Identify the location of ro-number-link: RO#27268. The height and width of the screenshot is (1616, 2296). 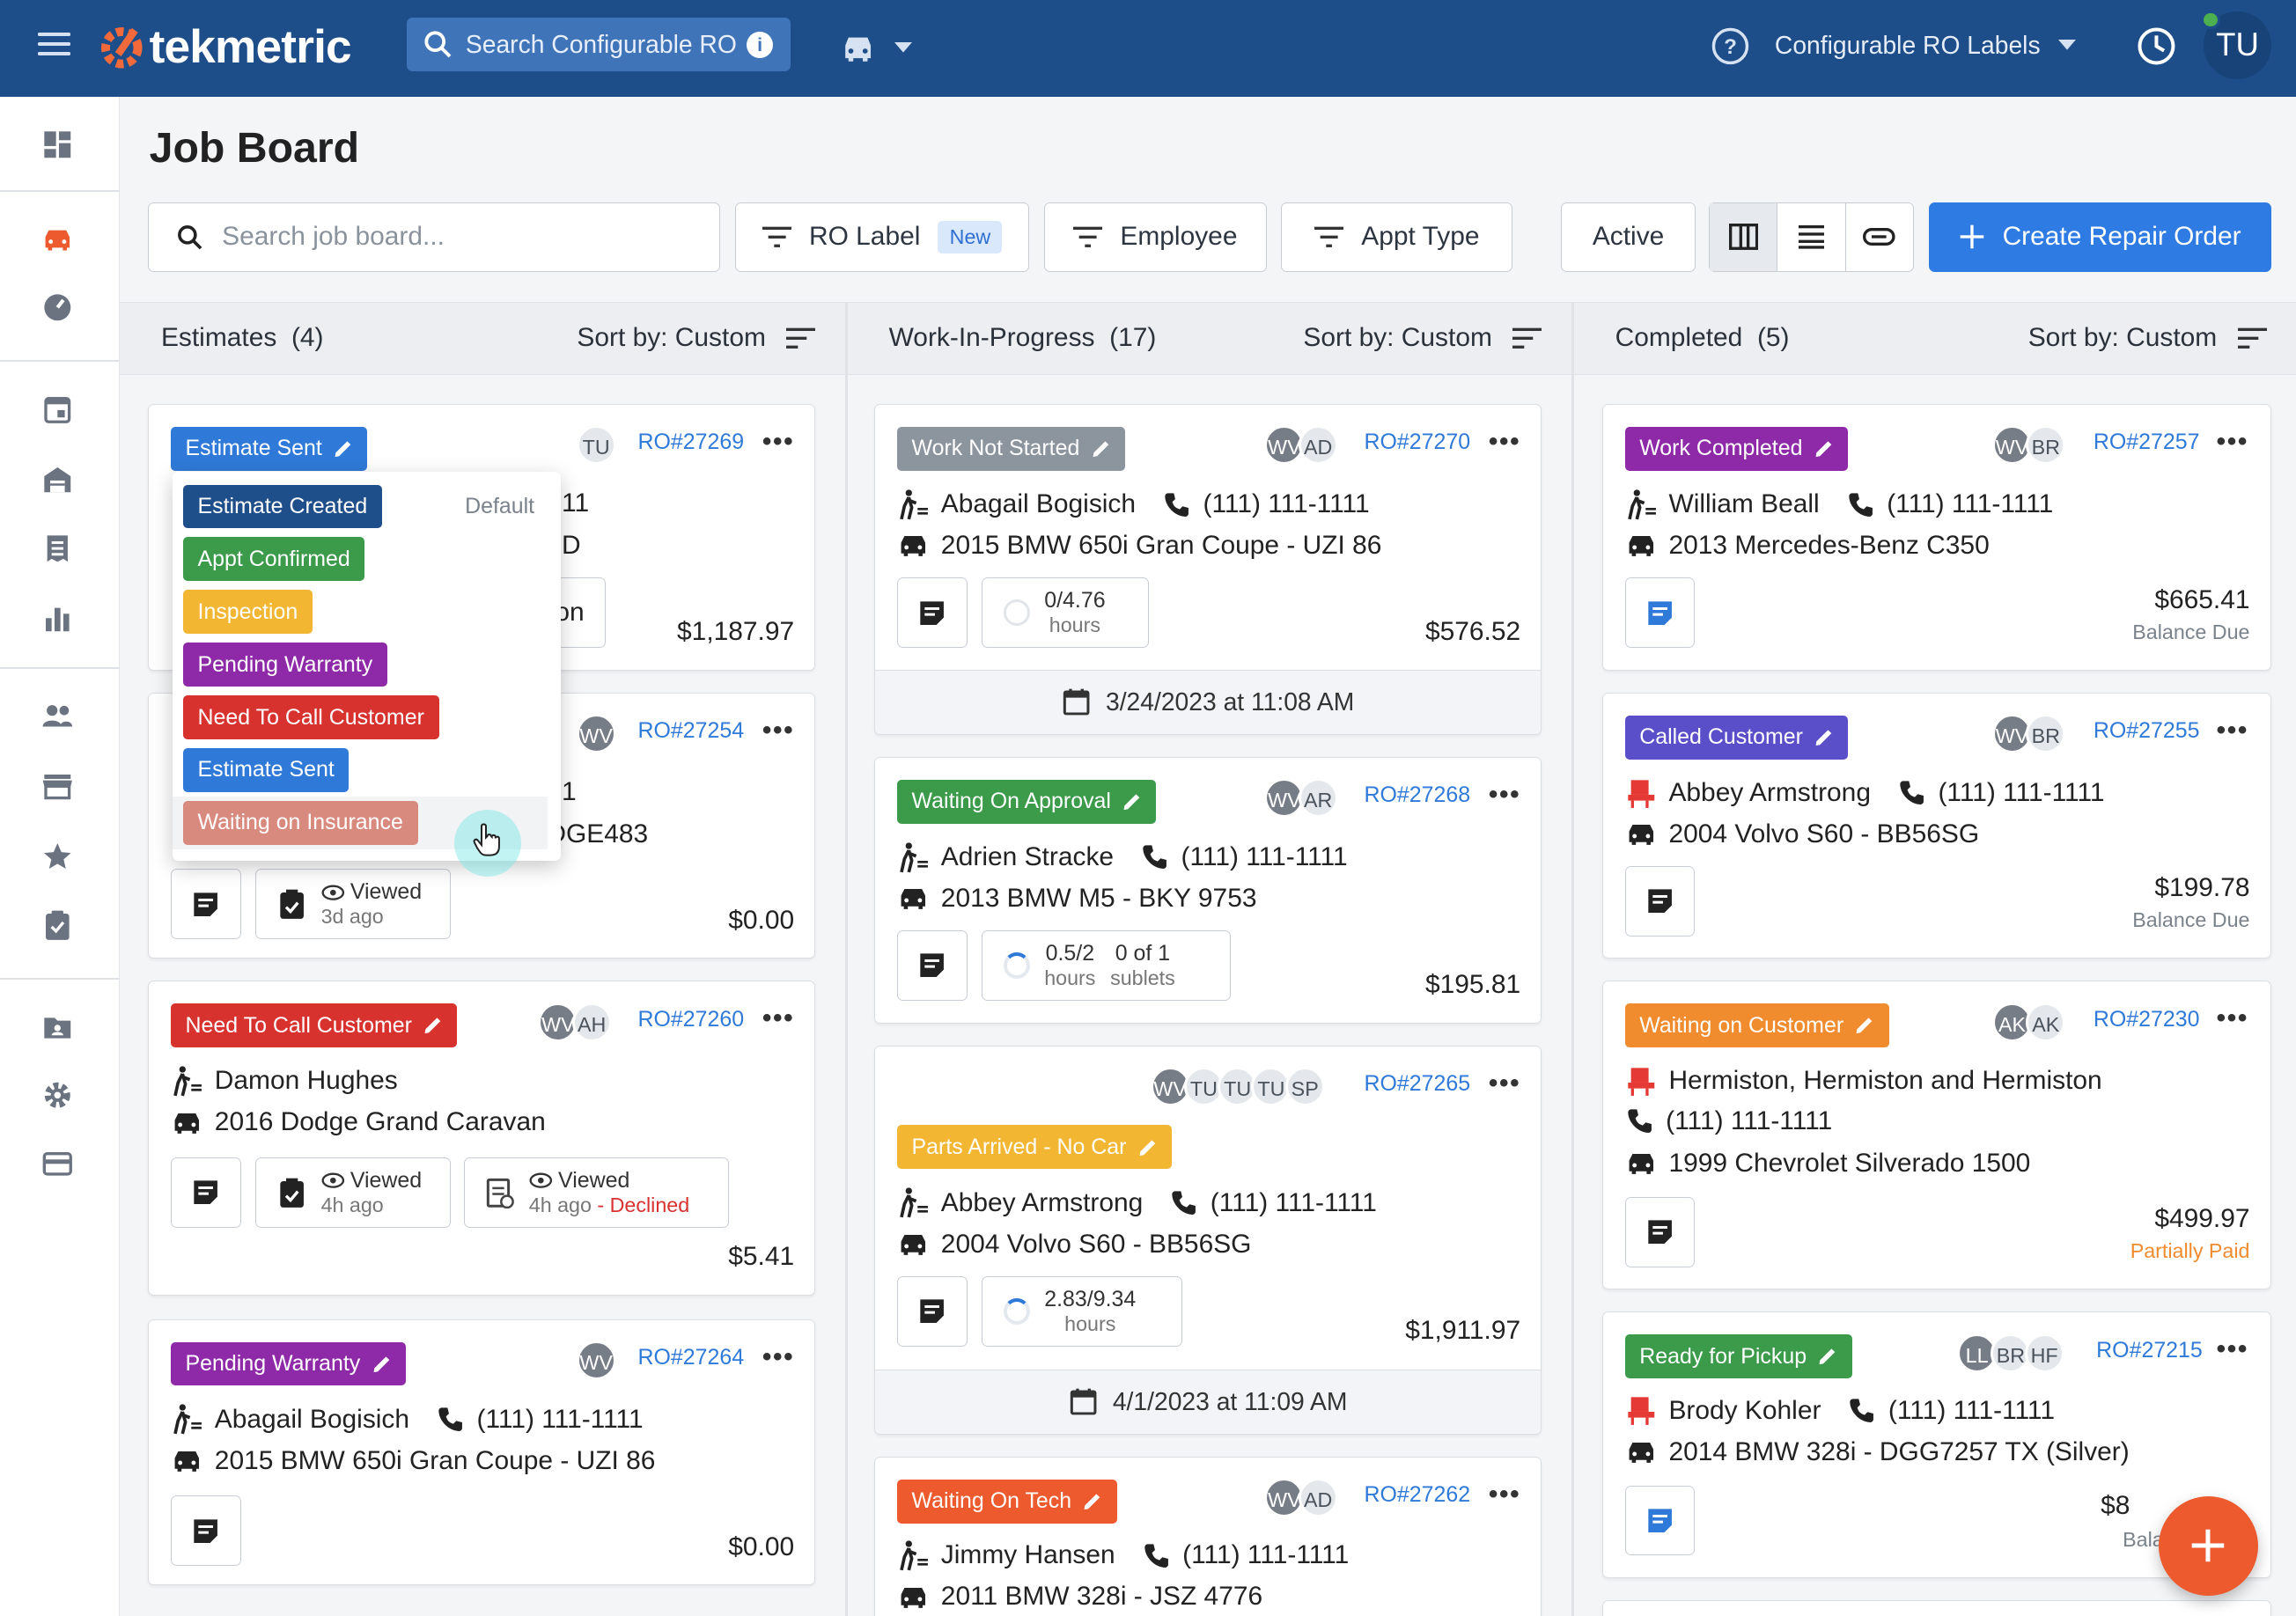
(1418, 795).